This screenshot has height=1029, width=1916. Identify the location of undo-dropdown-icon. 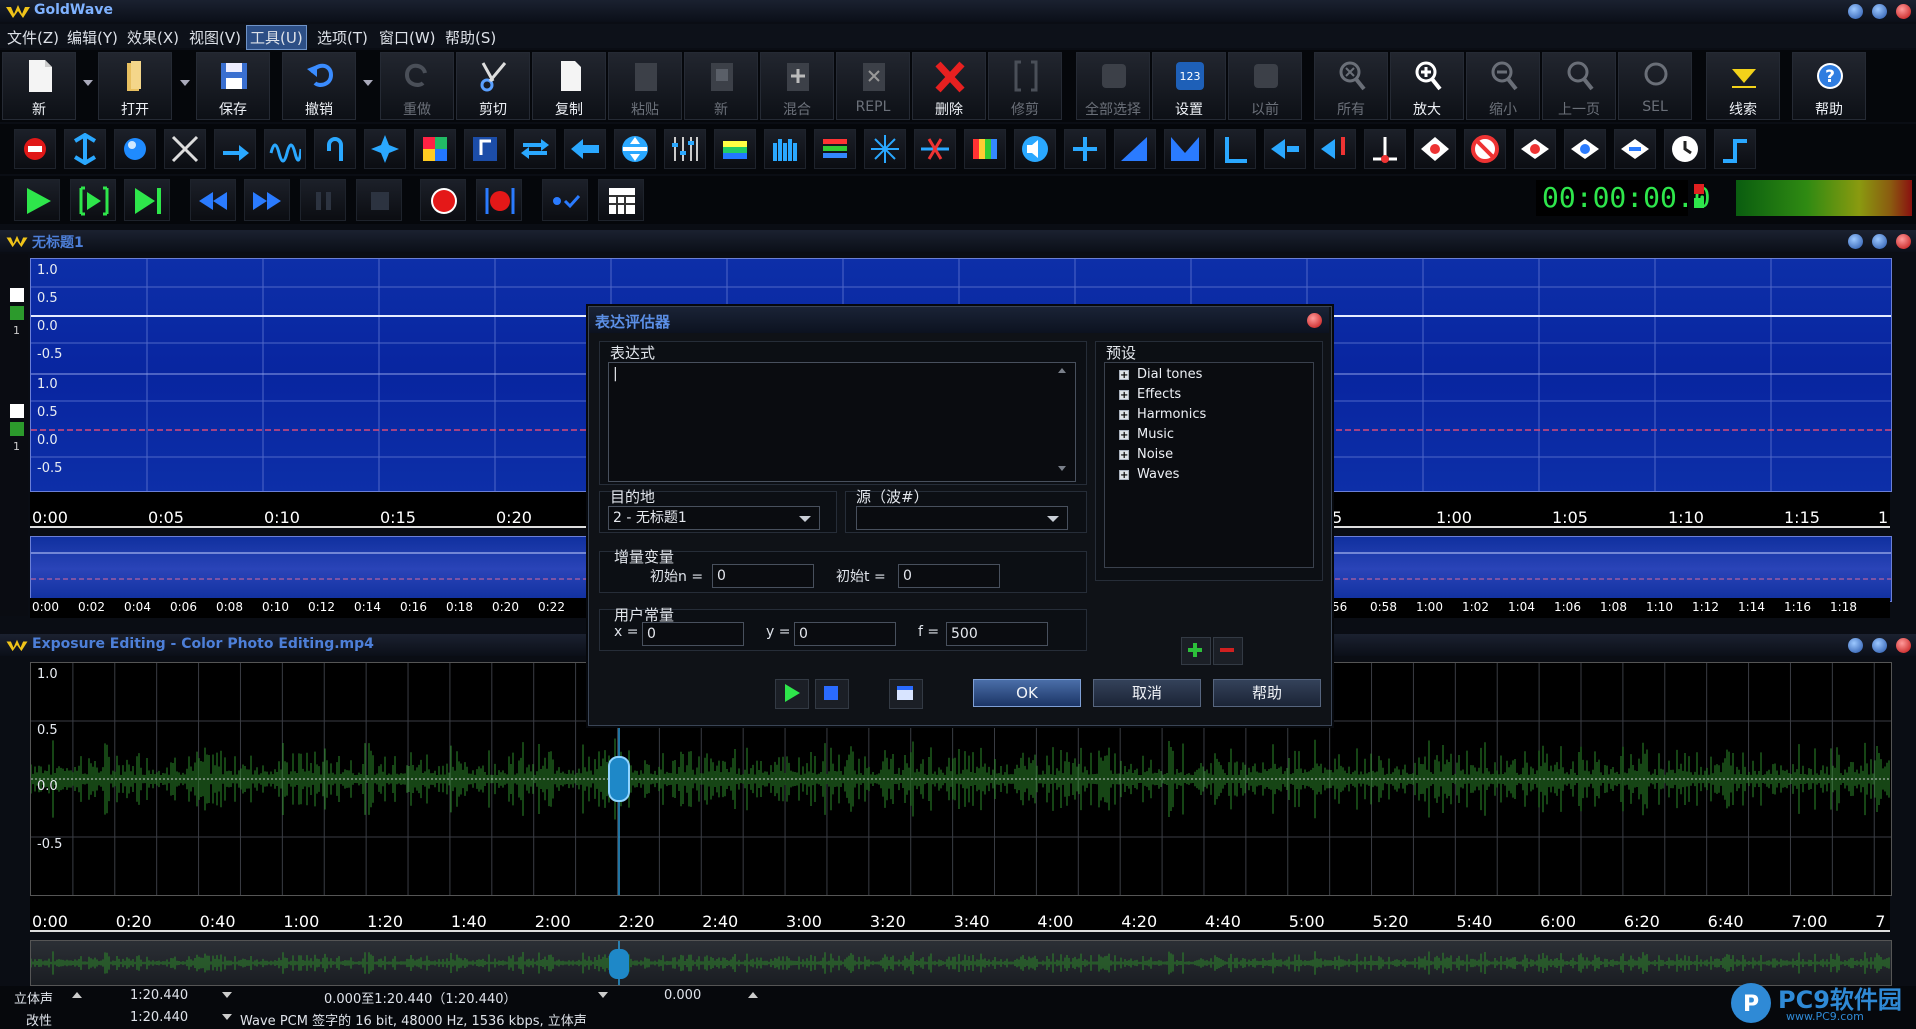
(368, 83).